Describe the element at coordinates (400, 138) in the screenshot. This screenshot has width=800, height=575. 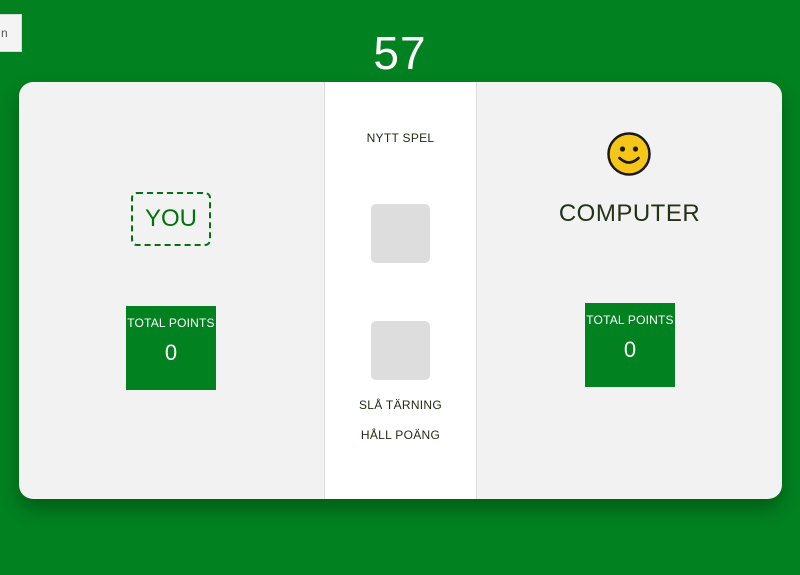
I see `new-game-button: NYTT SPEL` at that location.